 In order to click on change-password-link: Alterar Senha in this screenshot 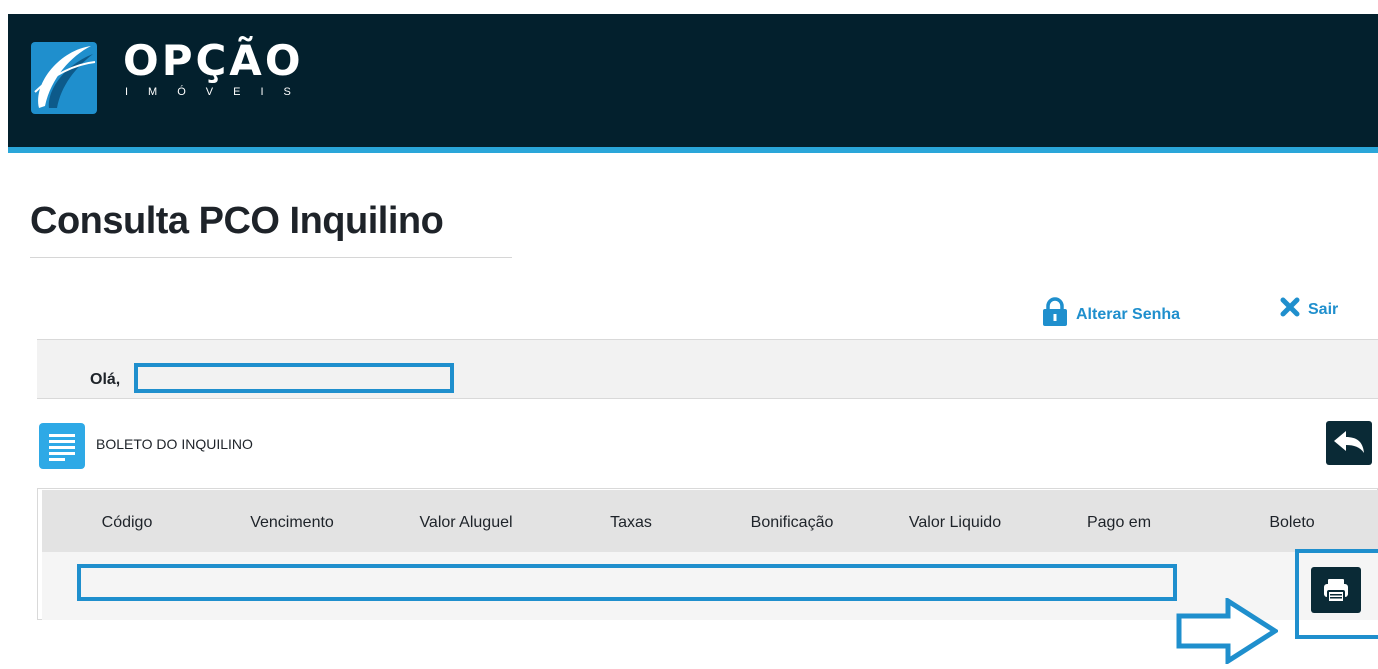, I will do `click(1111, 314)`.